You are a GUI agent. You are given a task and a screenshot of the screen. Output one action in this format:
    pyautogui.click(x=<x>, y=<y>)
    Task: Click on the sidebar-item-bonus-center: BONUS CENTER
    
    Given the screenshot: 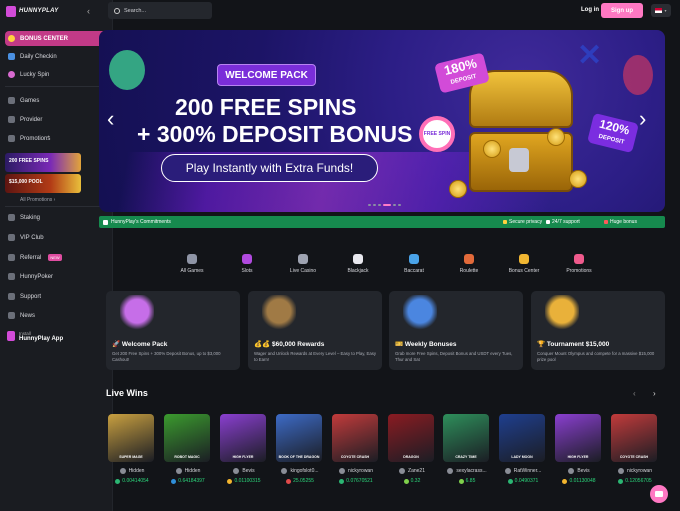 What is the action you would take?
    pyautogui.click(x=57, y=38)
    